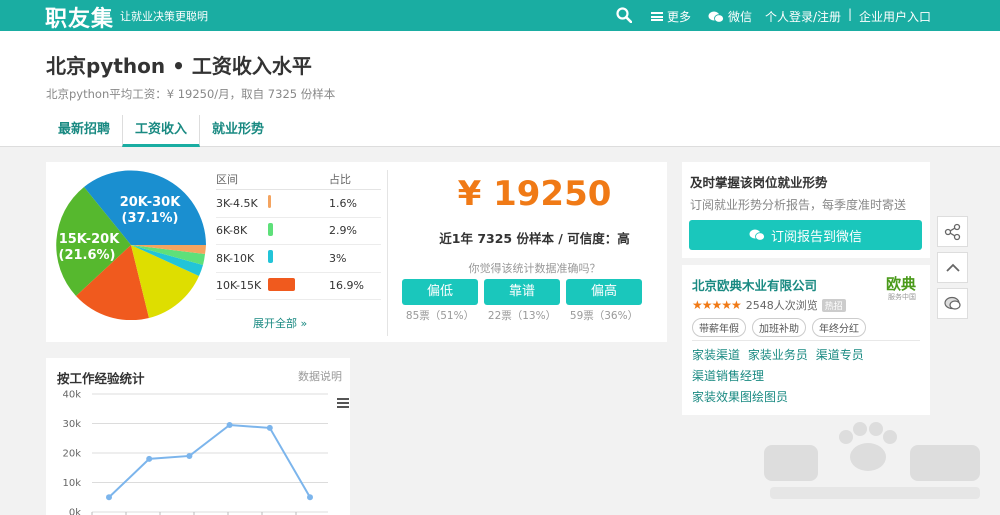  Describe the element at coordinates (235, 258) in the screenshot. I see `row-range: 8K-10K` at that location.